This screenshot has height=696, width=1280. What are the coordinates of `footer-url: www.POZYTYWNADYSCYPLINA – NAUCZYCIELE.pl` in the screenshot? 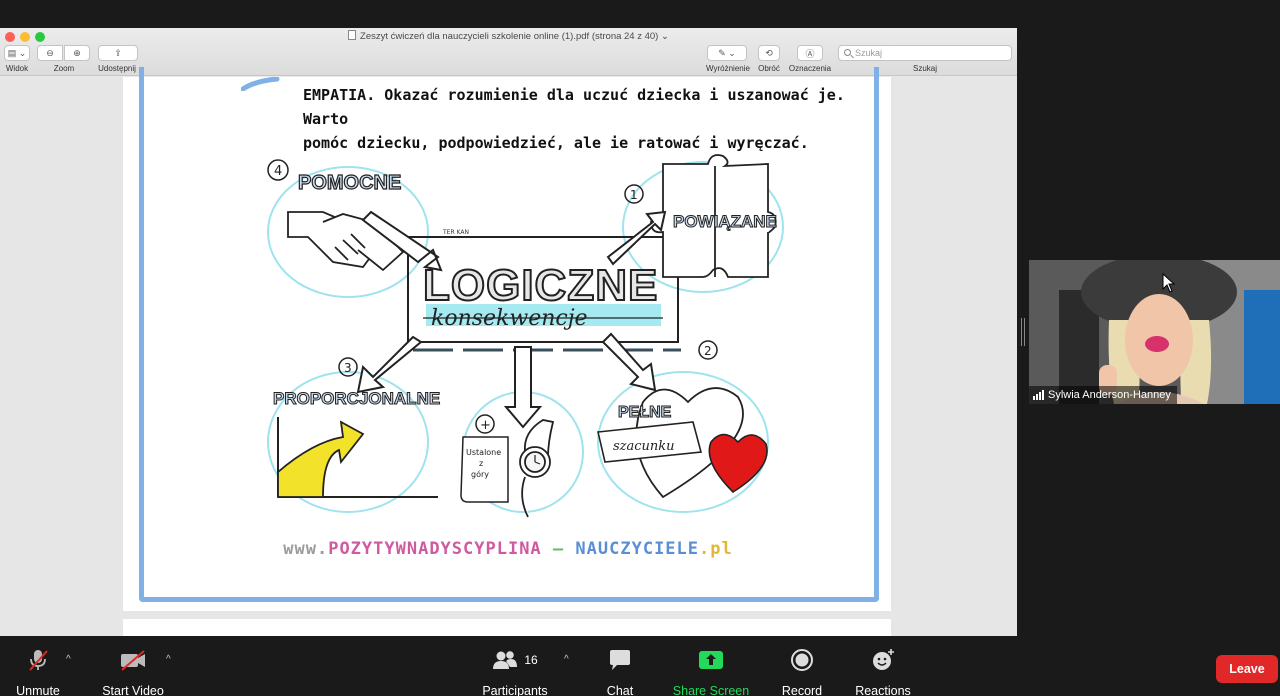 It's located at (508, 549).